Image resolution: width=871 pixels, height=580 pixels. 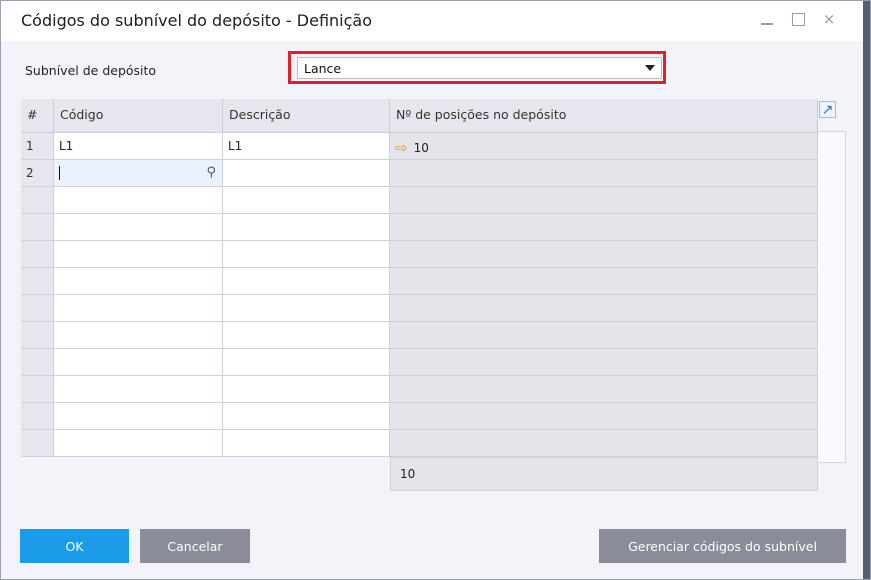 I want to click on ok-button: OK, so click(x=74, y=546).